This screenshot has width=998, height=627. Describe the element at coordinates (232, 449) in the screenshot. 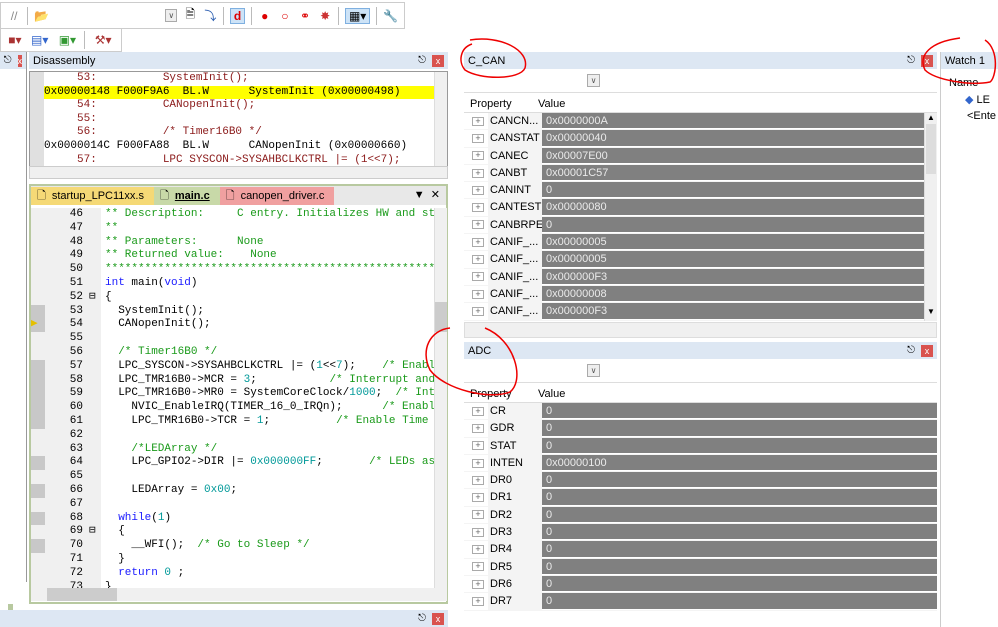

I see `code-line: 63 /*LEDArray */` at that location.